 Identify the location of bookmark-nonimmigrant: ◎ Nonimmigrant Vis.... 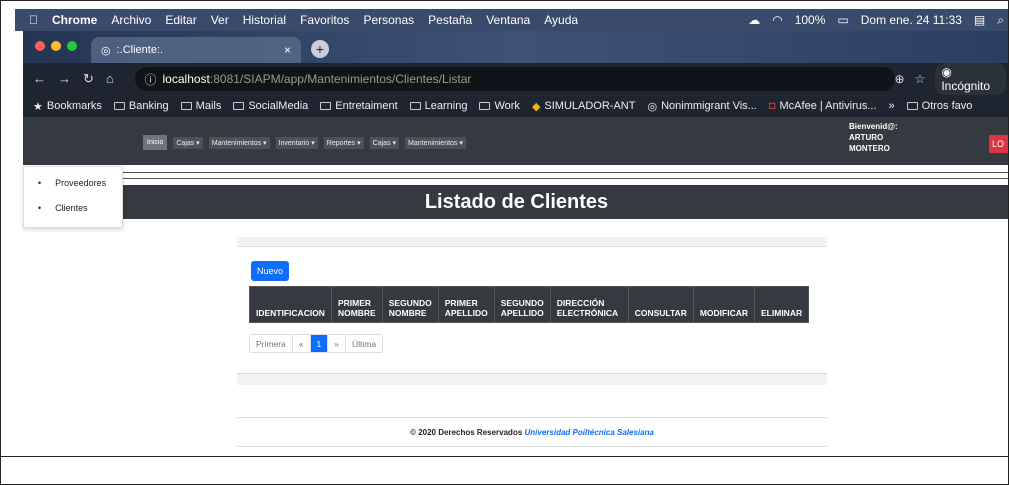
(701, 106).